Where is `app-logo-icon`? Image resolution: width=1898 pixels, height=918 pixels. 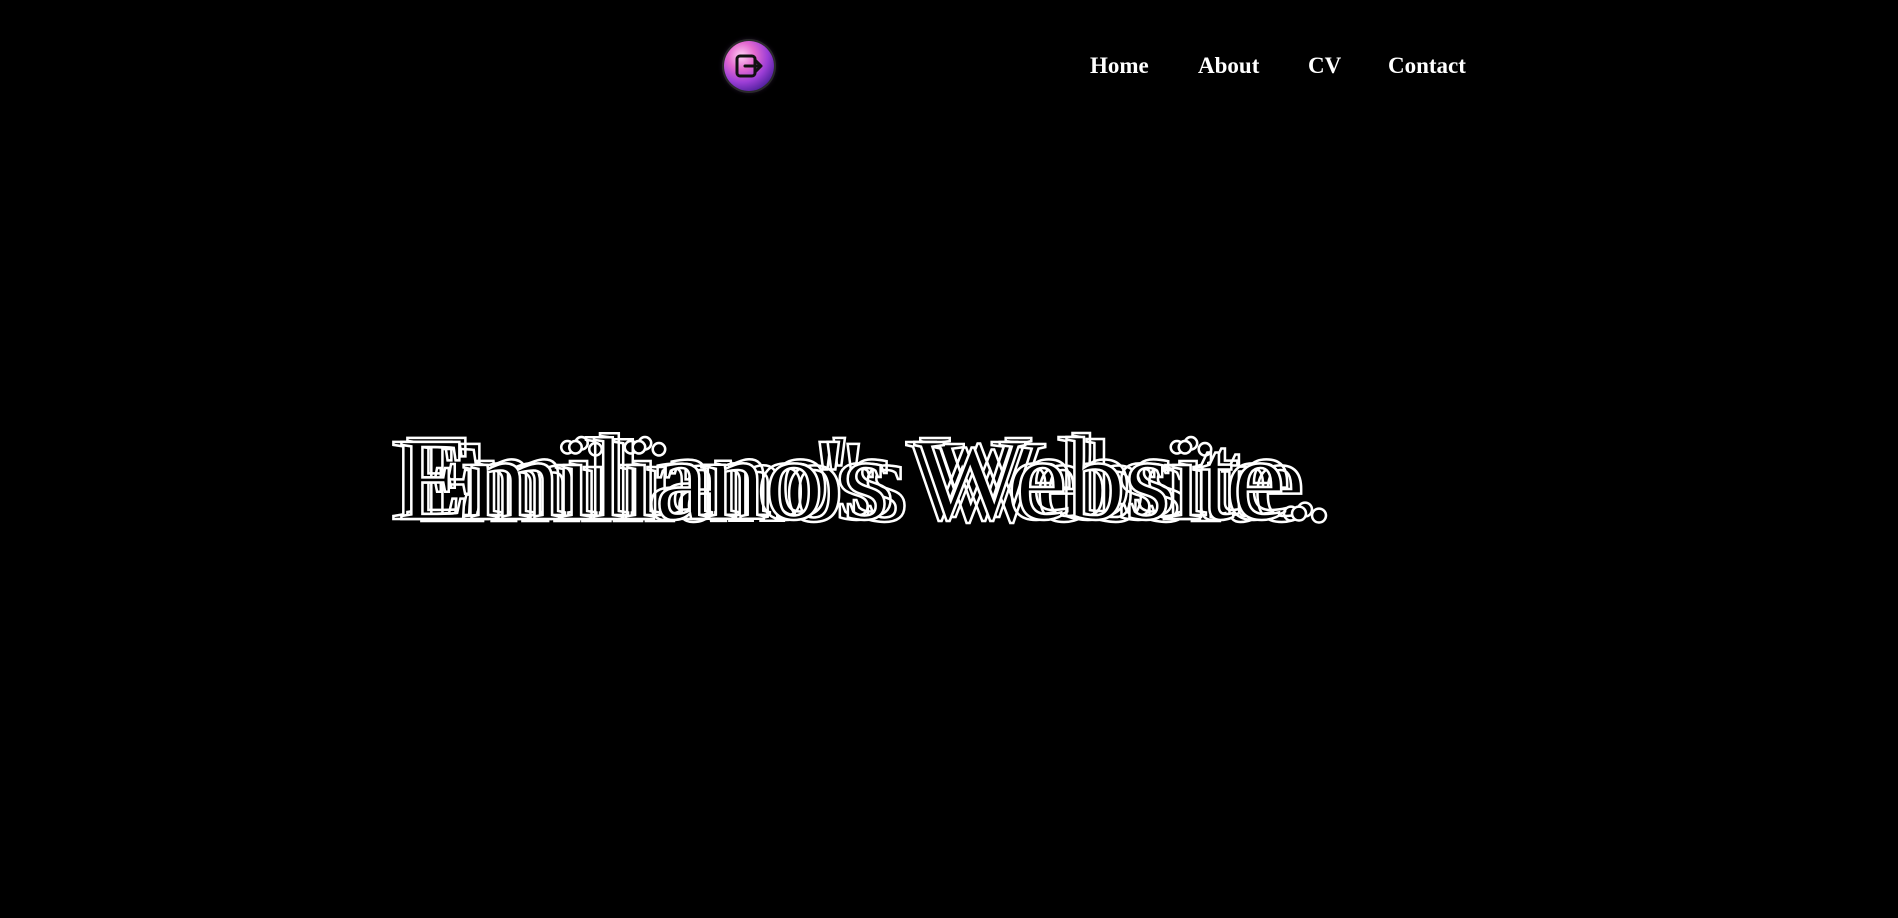 app-logo-icon is located at coordinates (749, 66).